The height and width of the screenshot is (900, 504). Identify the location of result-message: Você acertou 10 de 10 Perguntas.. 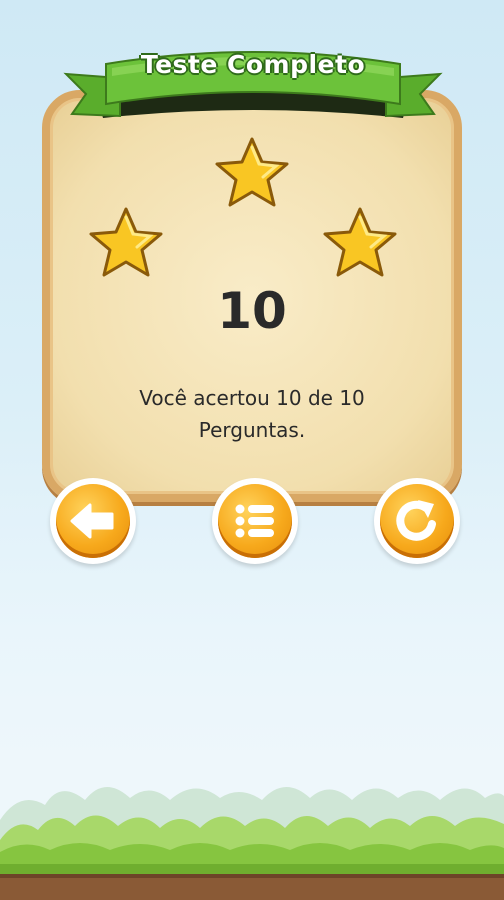
(252, 414).